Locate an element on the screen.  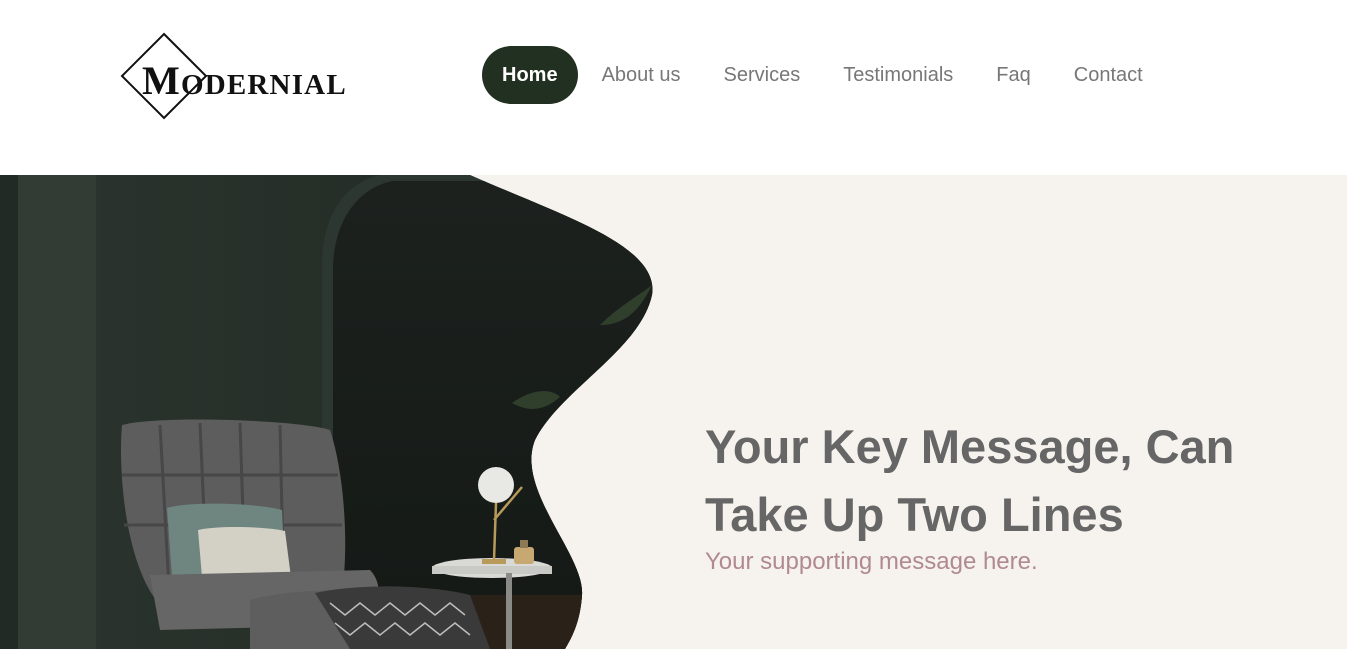
nav-contact: Contact is located at coordinates (1108, 75).